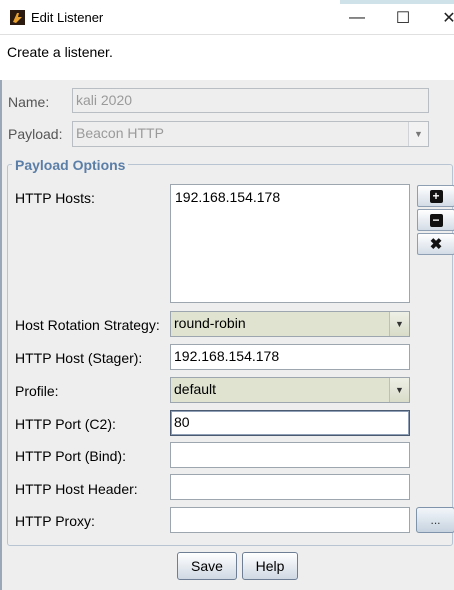 Image resolution: width=454 pixels, height=590 pixels. What do you see at coordinates (227, 58) in the screenshot?
I see `description-panel: Create a listener.` at bounding box center [227, 58].